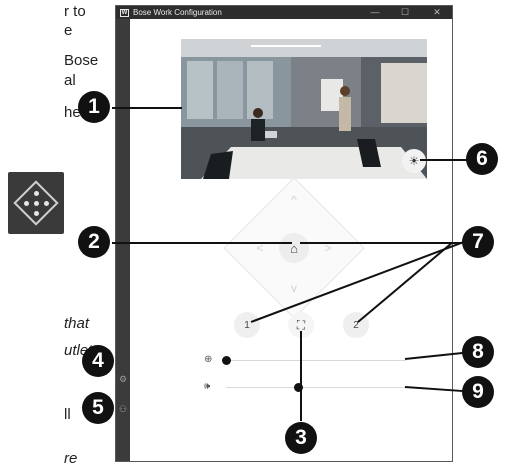 This screenshot has height=465, width=508. I want to click on title-bar: W Bose Work Configuration — ☐ ✕, so click(284, 12).